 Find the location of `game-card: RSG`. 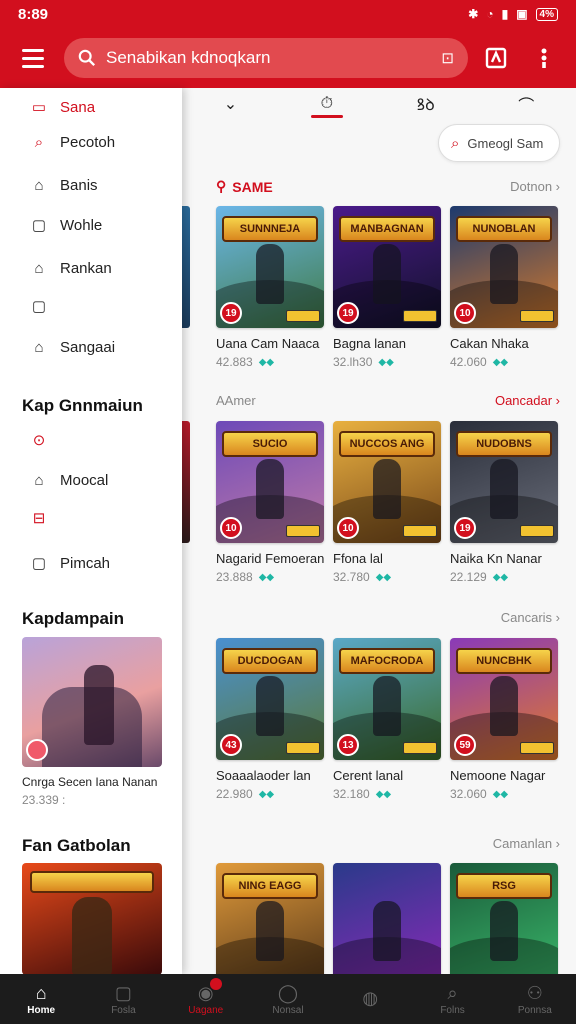

game-card: RSG is located at coordinates (504, 918).